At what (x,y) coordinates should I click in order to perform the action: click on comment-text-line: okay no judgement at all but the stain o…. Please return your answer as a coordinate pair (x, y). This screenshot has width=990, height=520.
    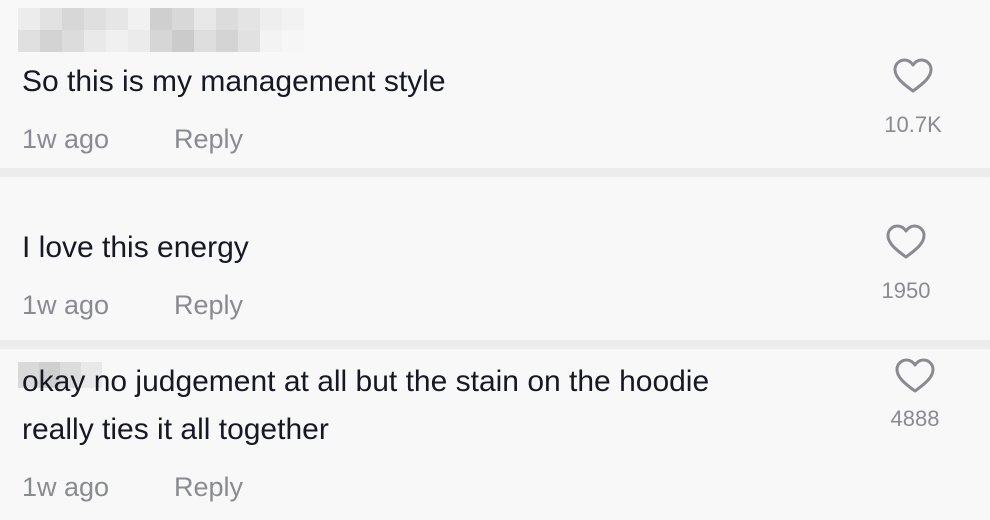
    Looking at the image, I should click on (366, 381).